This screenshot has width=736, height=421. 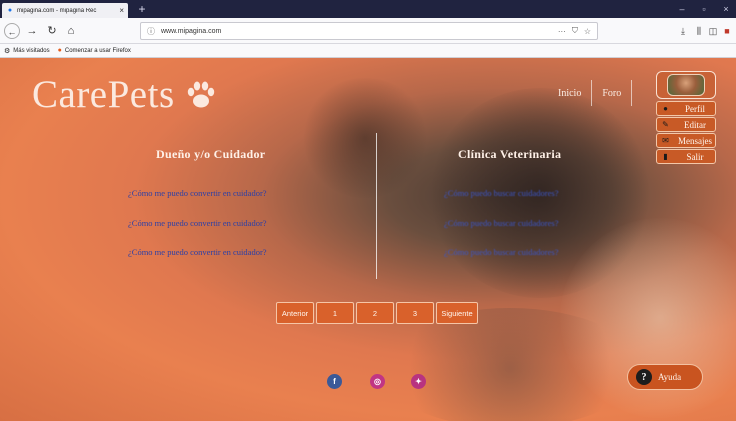 What do you see at coordinates (726, 9) in the screenshot?
I see `window-close-button: ×` at bounding box center [726, 9].